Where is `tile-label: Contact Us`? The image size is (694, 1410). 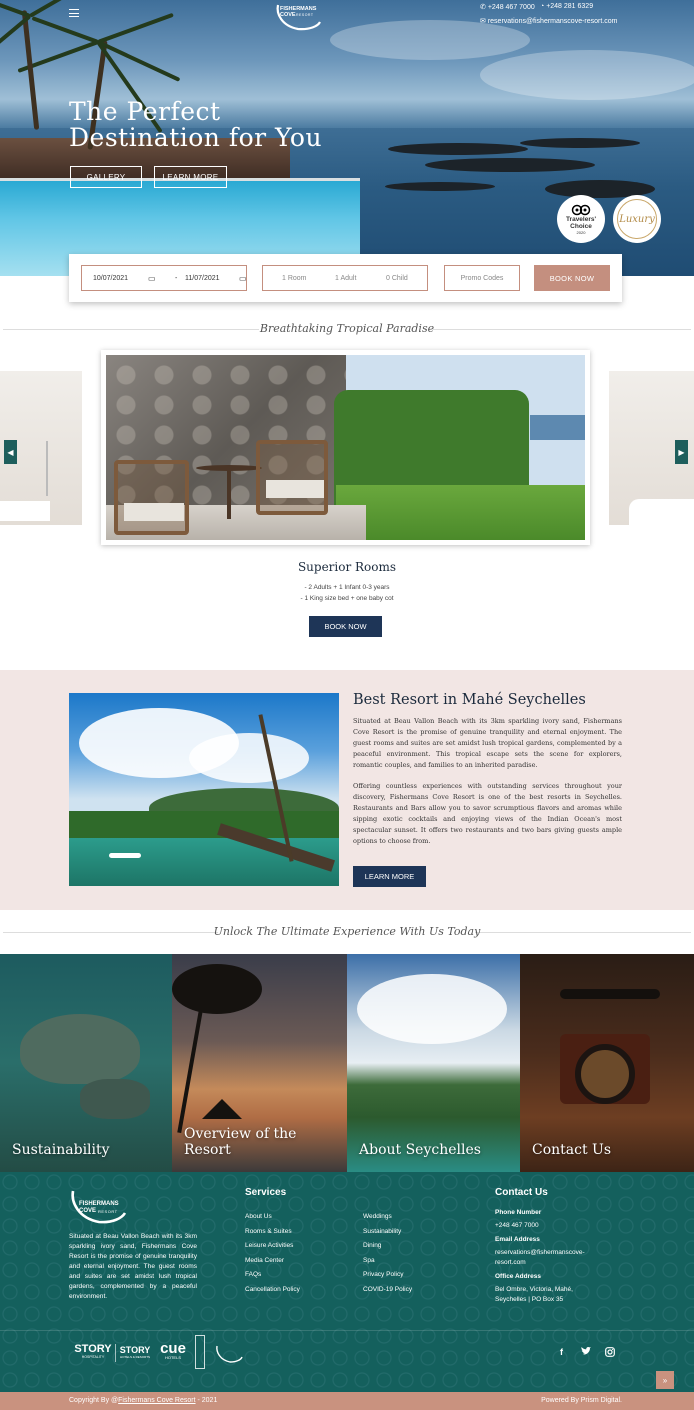
tile-label: Contact Us is located at coordinates (572, 1150).